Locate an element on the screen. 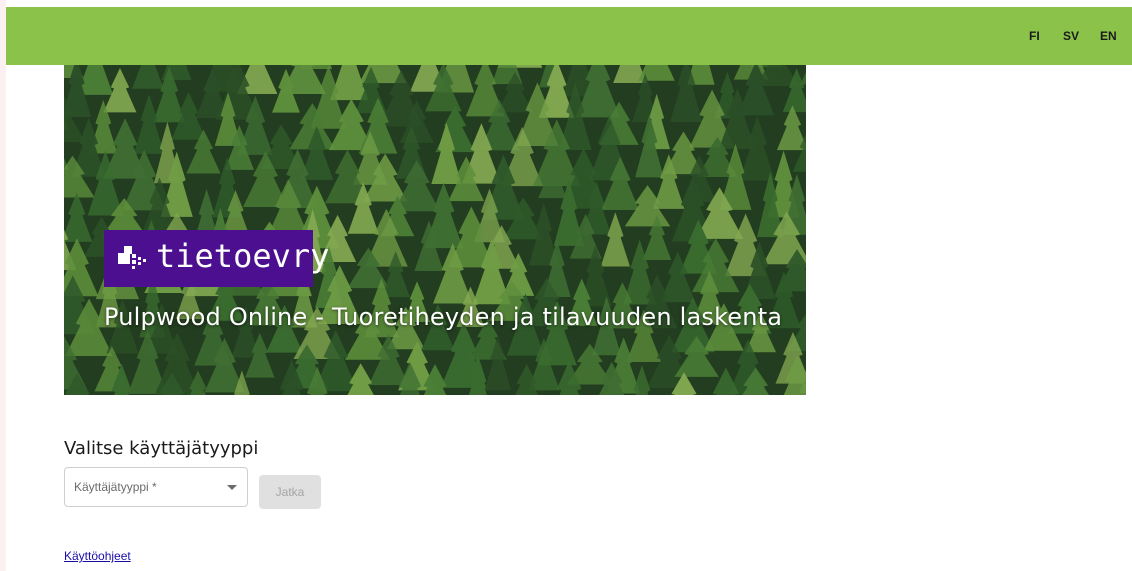  language-sv: SV is located at coordinates (1071, 36).